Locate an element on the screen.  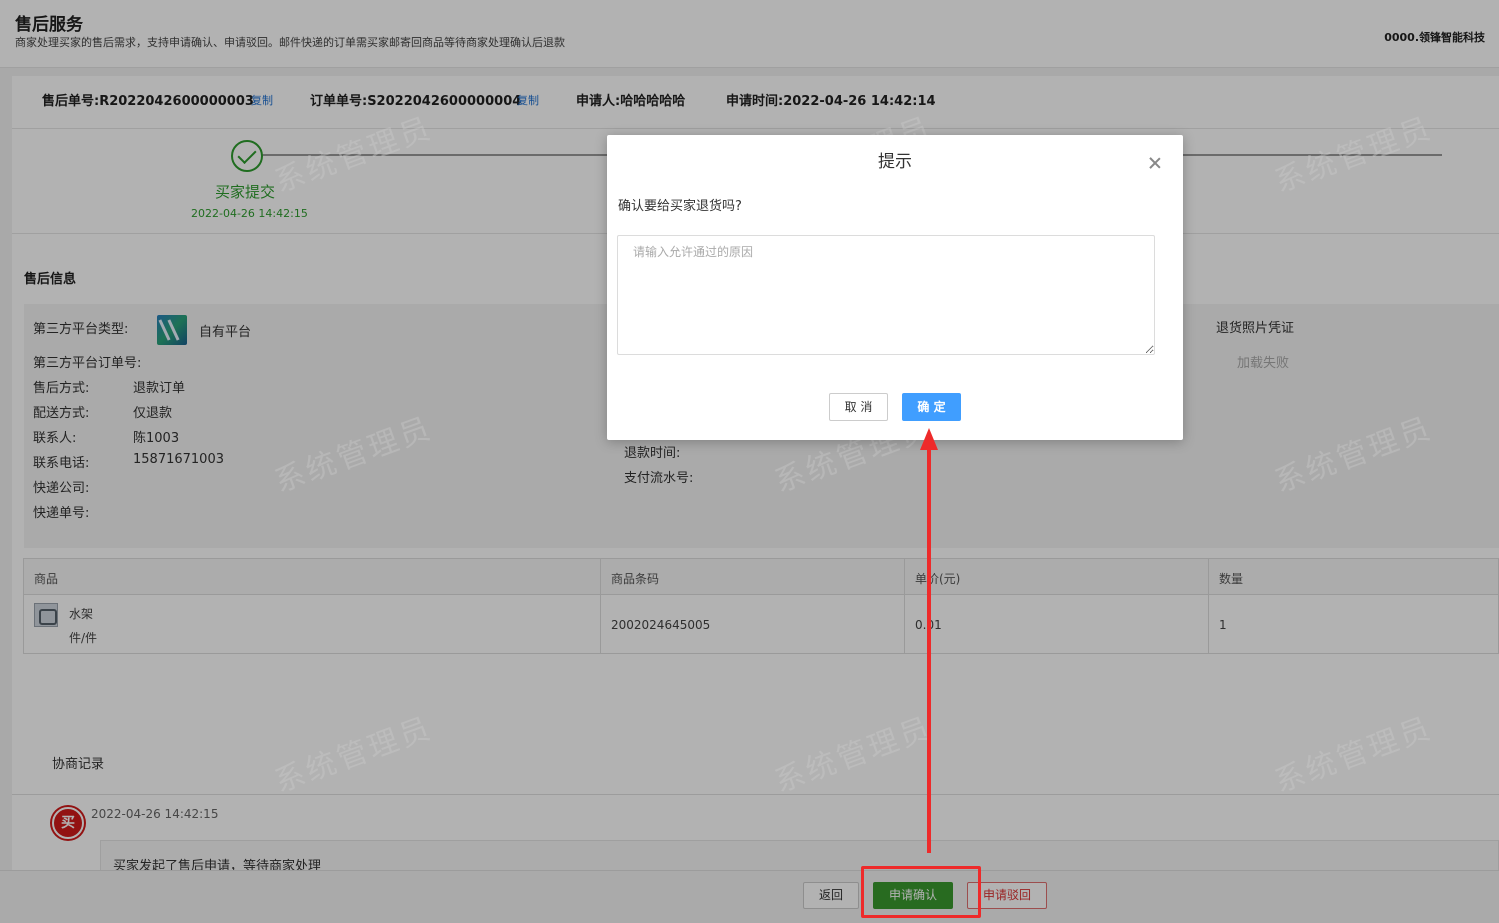
confirm-dialog: 提示 确认要给买家退货吗? 取 消 确 定 is located at coordinates (895, 287).